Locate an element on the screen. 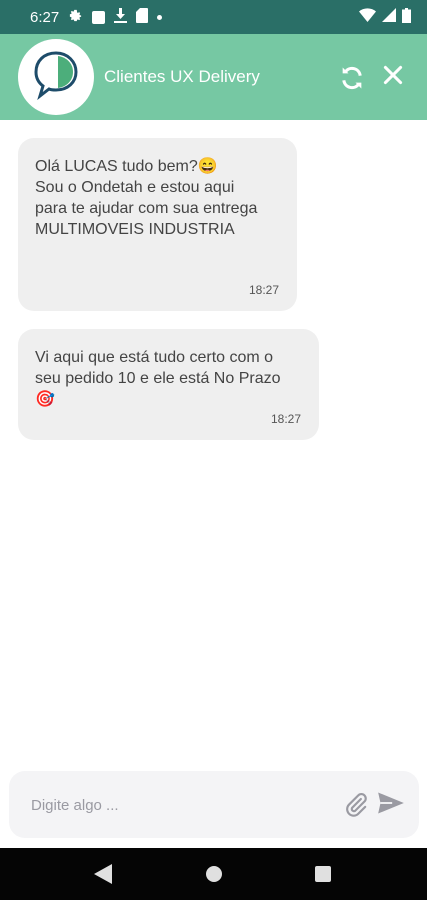 The image size is (427, 900). message-input is located at coordinates (176, 805).